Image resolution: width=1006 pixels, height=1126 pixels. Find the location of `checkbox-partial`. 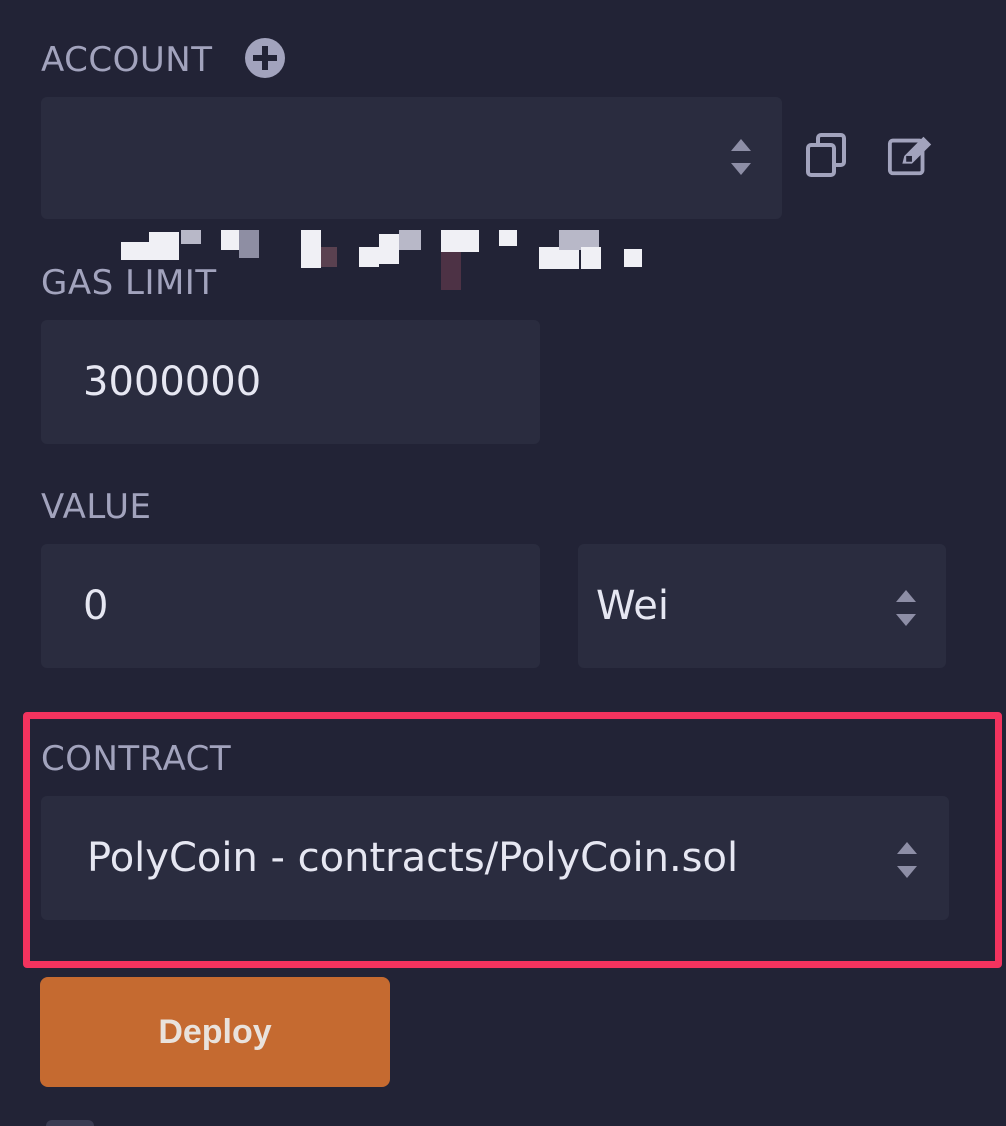

checkbox-partial is located at coordinates (70, 1123).